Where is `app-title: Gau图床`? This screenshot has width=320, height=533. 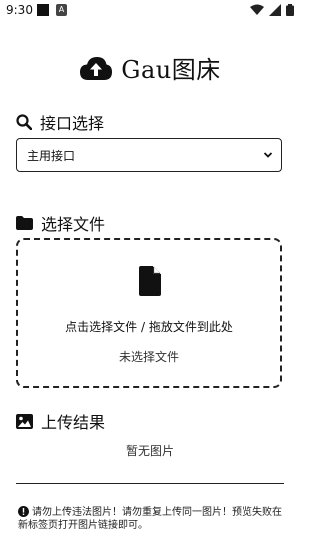
app-title: Gau图床 is located at coordinates (171, 70).